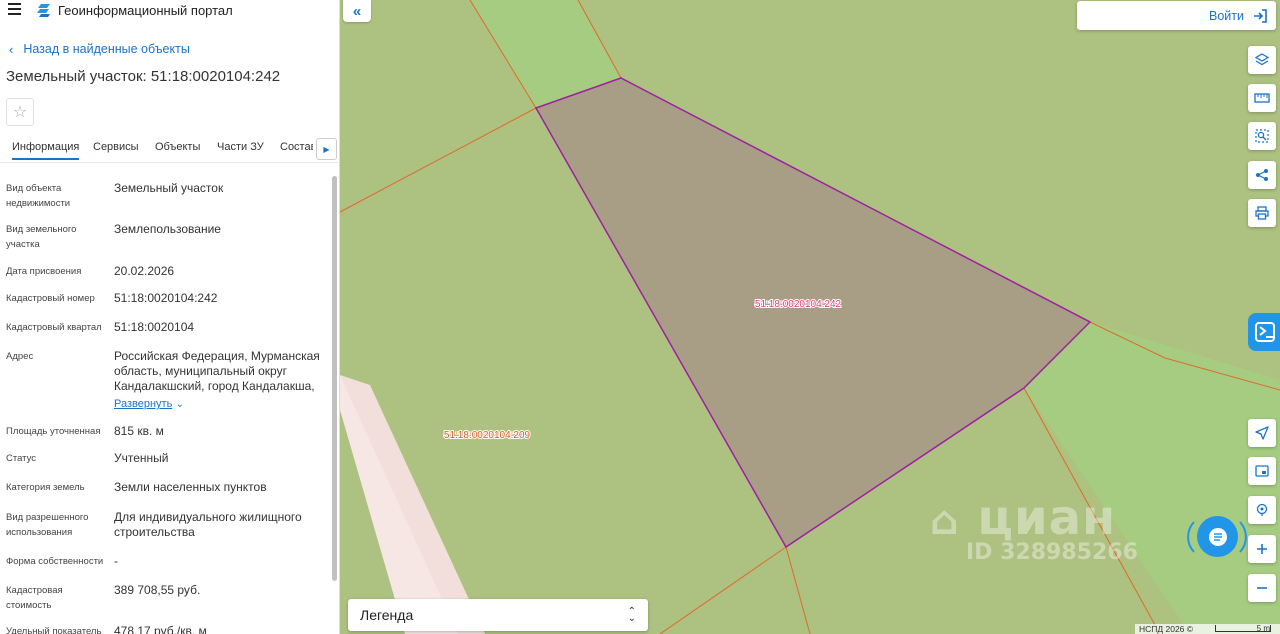  I want to click on tabs-scroll-right-button: ▶, so click(326, 149).